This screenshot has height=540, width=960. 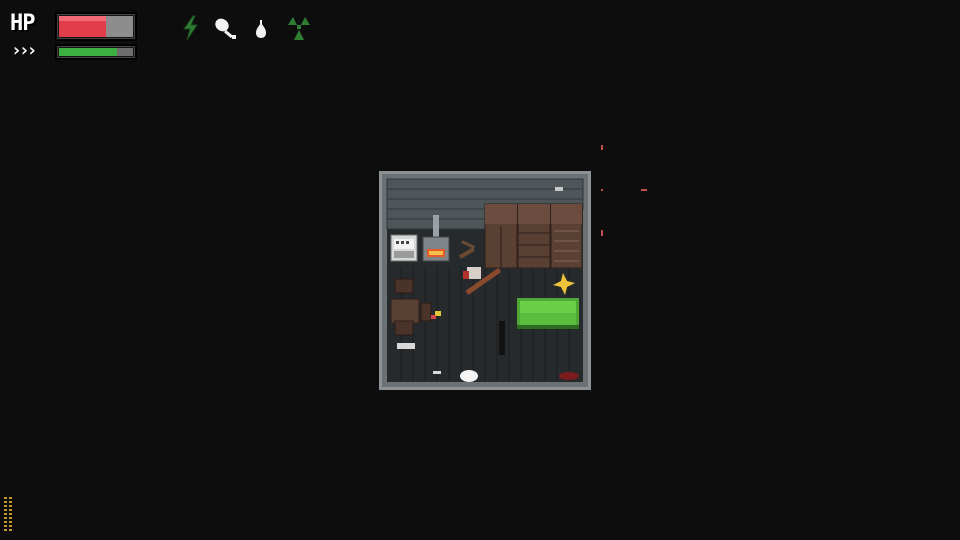 I want to click on wardrobe, so click(x=501, y=236).